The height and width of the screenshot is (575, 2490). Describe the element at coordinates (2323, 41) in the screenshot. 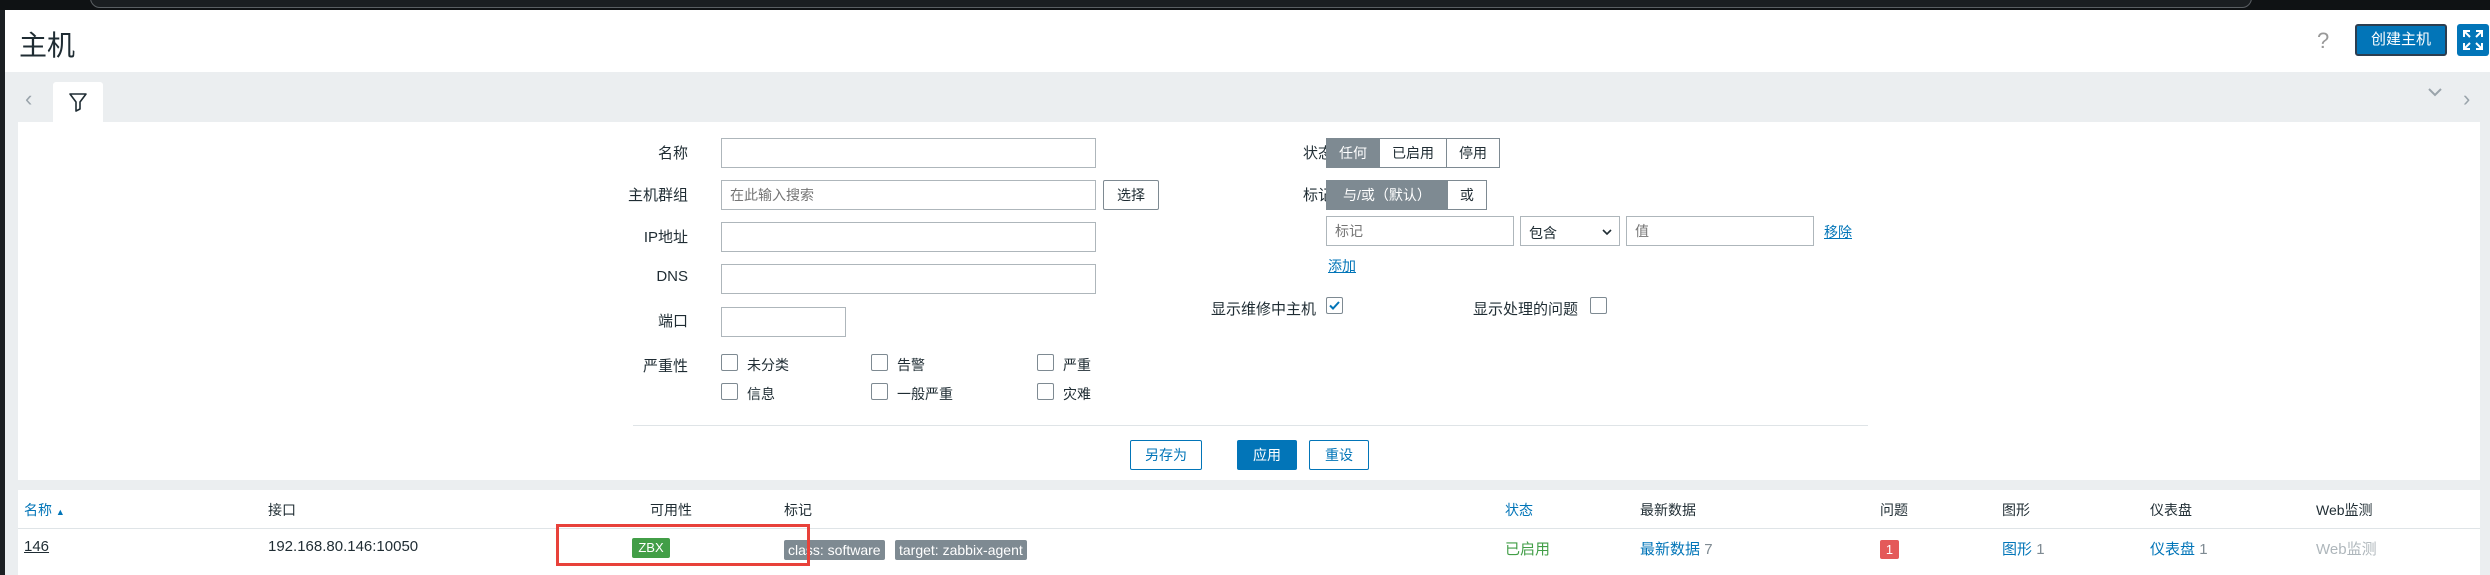

I see `help-icon: ?` at that location.